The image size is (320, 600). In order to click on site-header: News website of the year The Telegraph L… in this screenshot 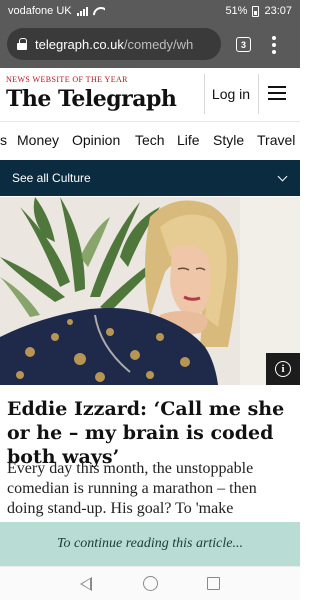, I will do `click(150, 94)`.